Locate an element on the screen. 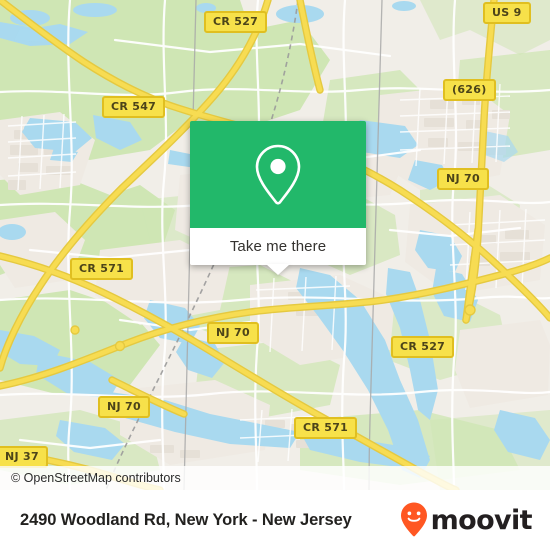 The image size is (550, 550). location-pin-icon is located at coordinates (278, 174).